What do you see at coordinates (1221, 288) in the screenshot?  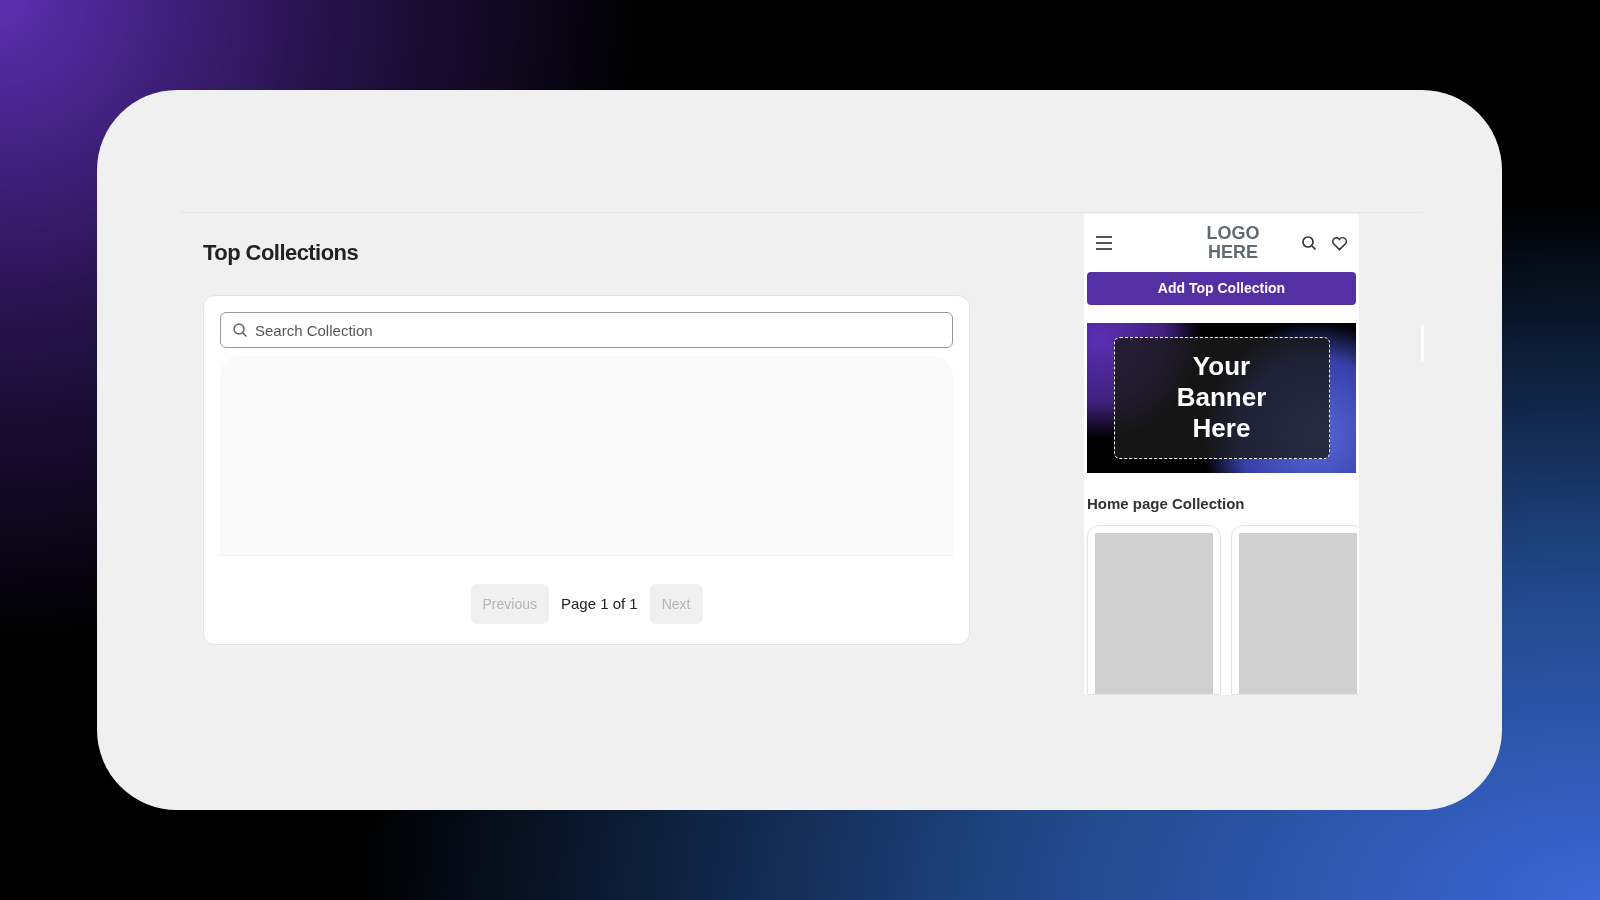 I see `add-collection-button: Add Top Collection` at bounding box center [1221, 288].